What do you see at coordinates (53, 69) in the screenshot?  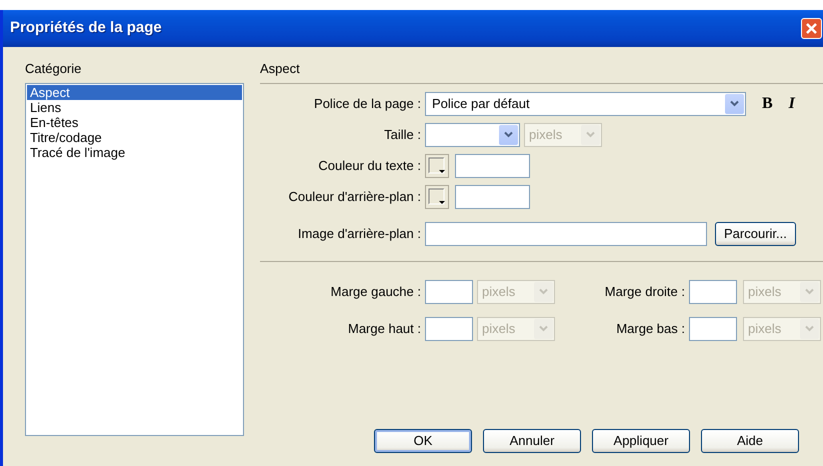 I see `category-label: Catégorie` at bounding box center [53, 69].